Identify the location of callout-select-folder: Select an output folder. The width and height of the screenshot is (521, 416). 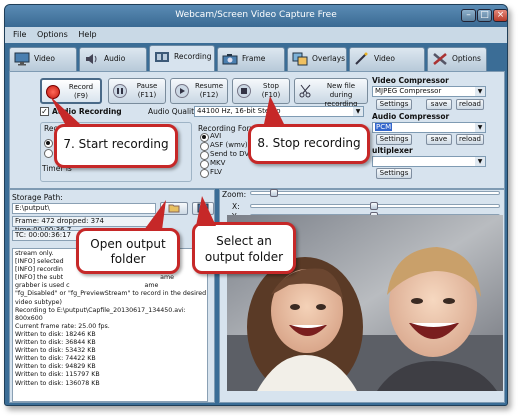
(244, 248).